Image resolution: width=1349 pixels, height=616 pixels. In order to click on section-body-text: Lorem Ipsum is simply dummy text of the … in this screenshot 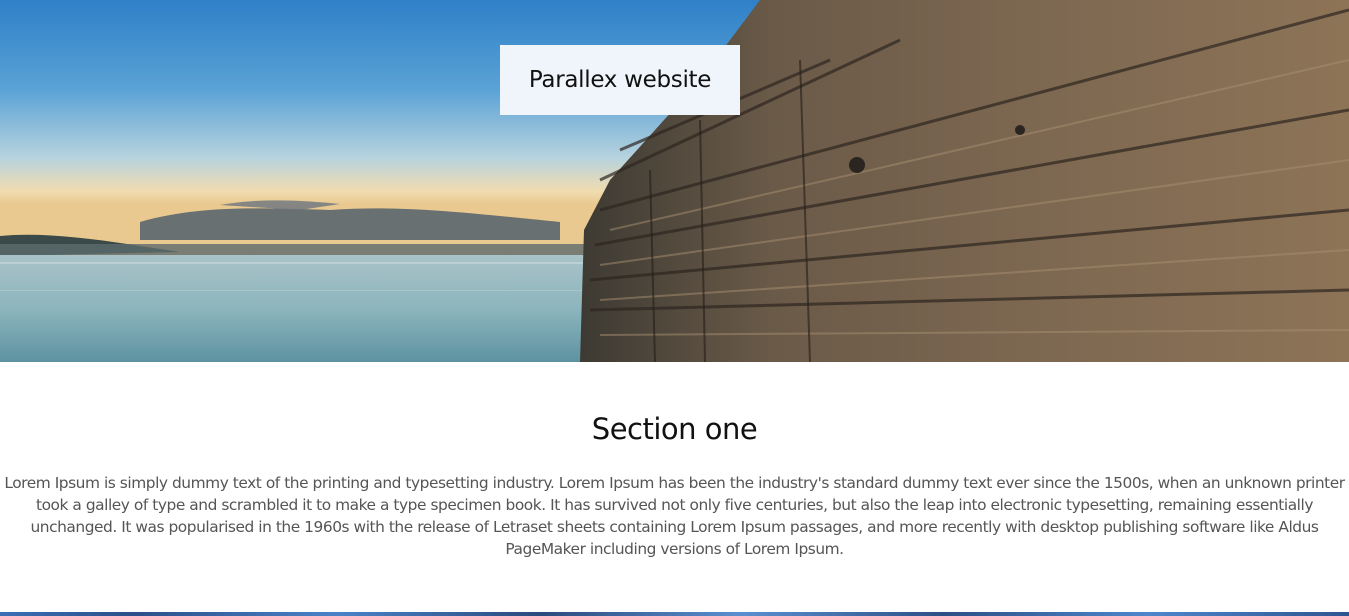, I will do `click(674, 516)`.